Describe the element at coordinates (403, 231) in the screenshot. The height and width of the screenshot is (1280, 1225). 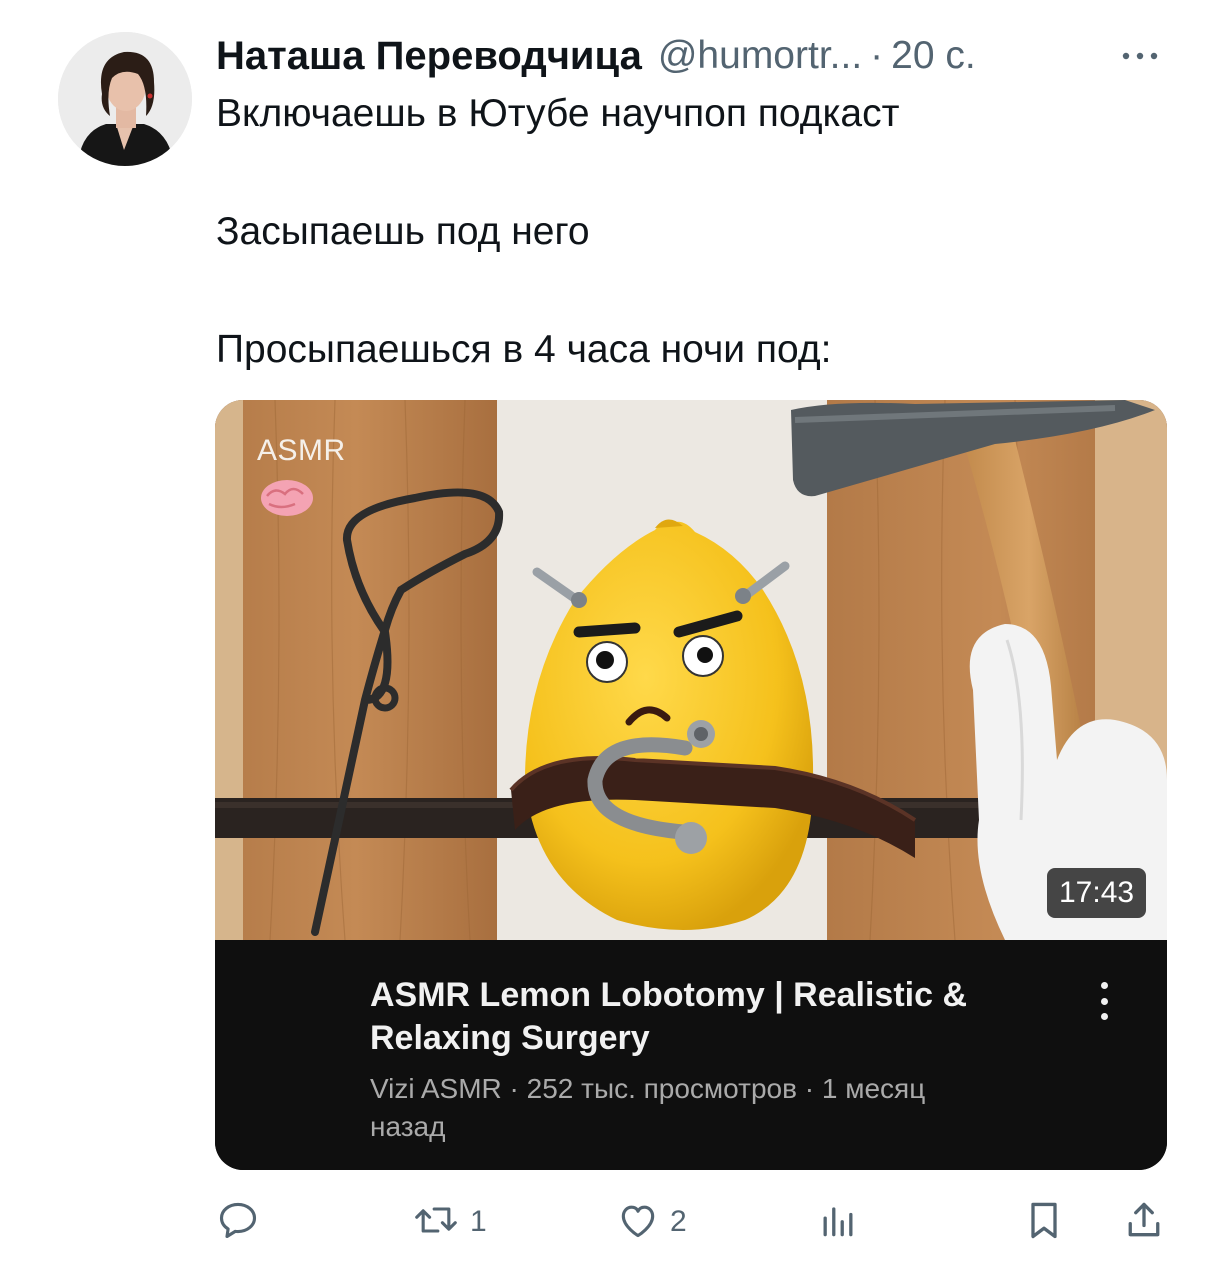
I see `tweet-text-line: Засыпаешь под него` at that location.